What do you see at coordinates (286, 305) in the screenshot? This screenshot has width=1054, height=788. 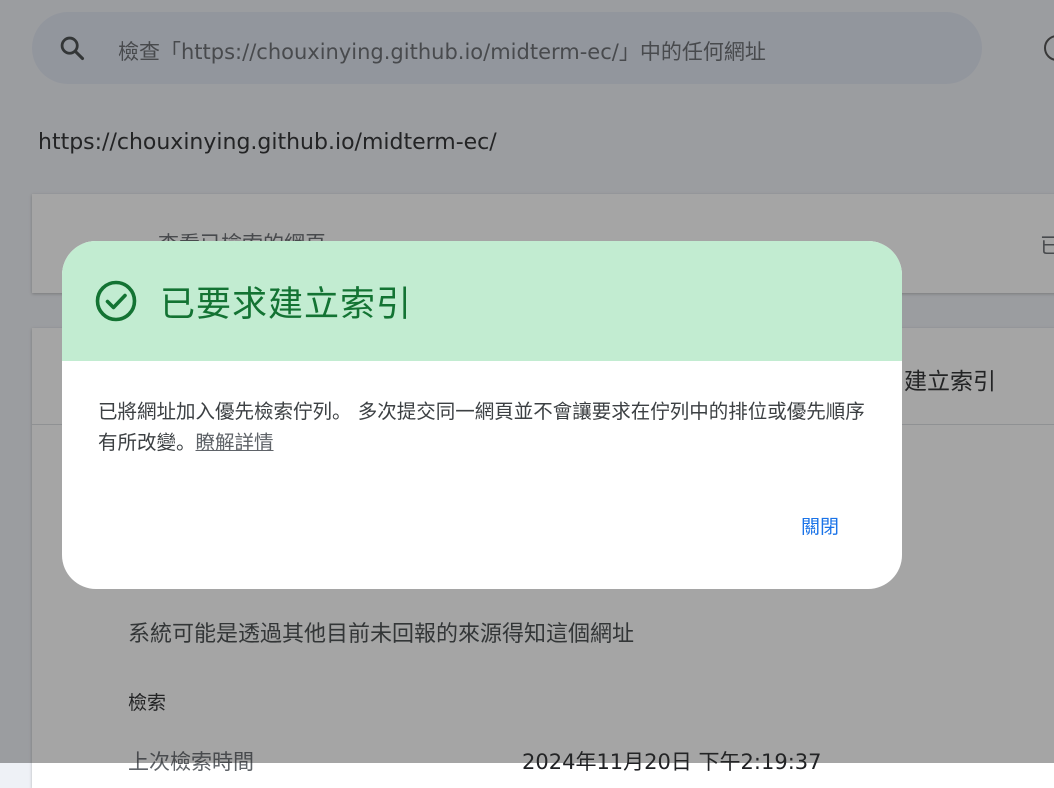 I see `dialog-title: 已要求建立索引` at bounding box center [286, 305].